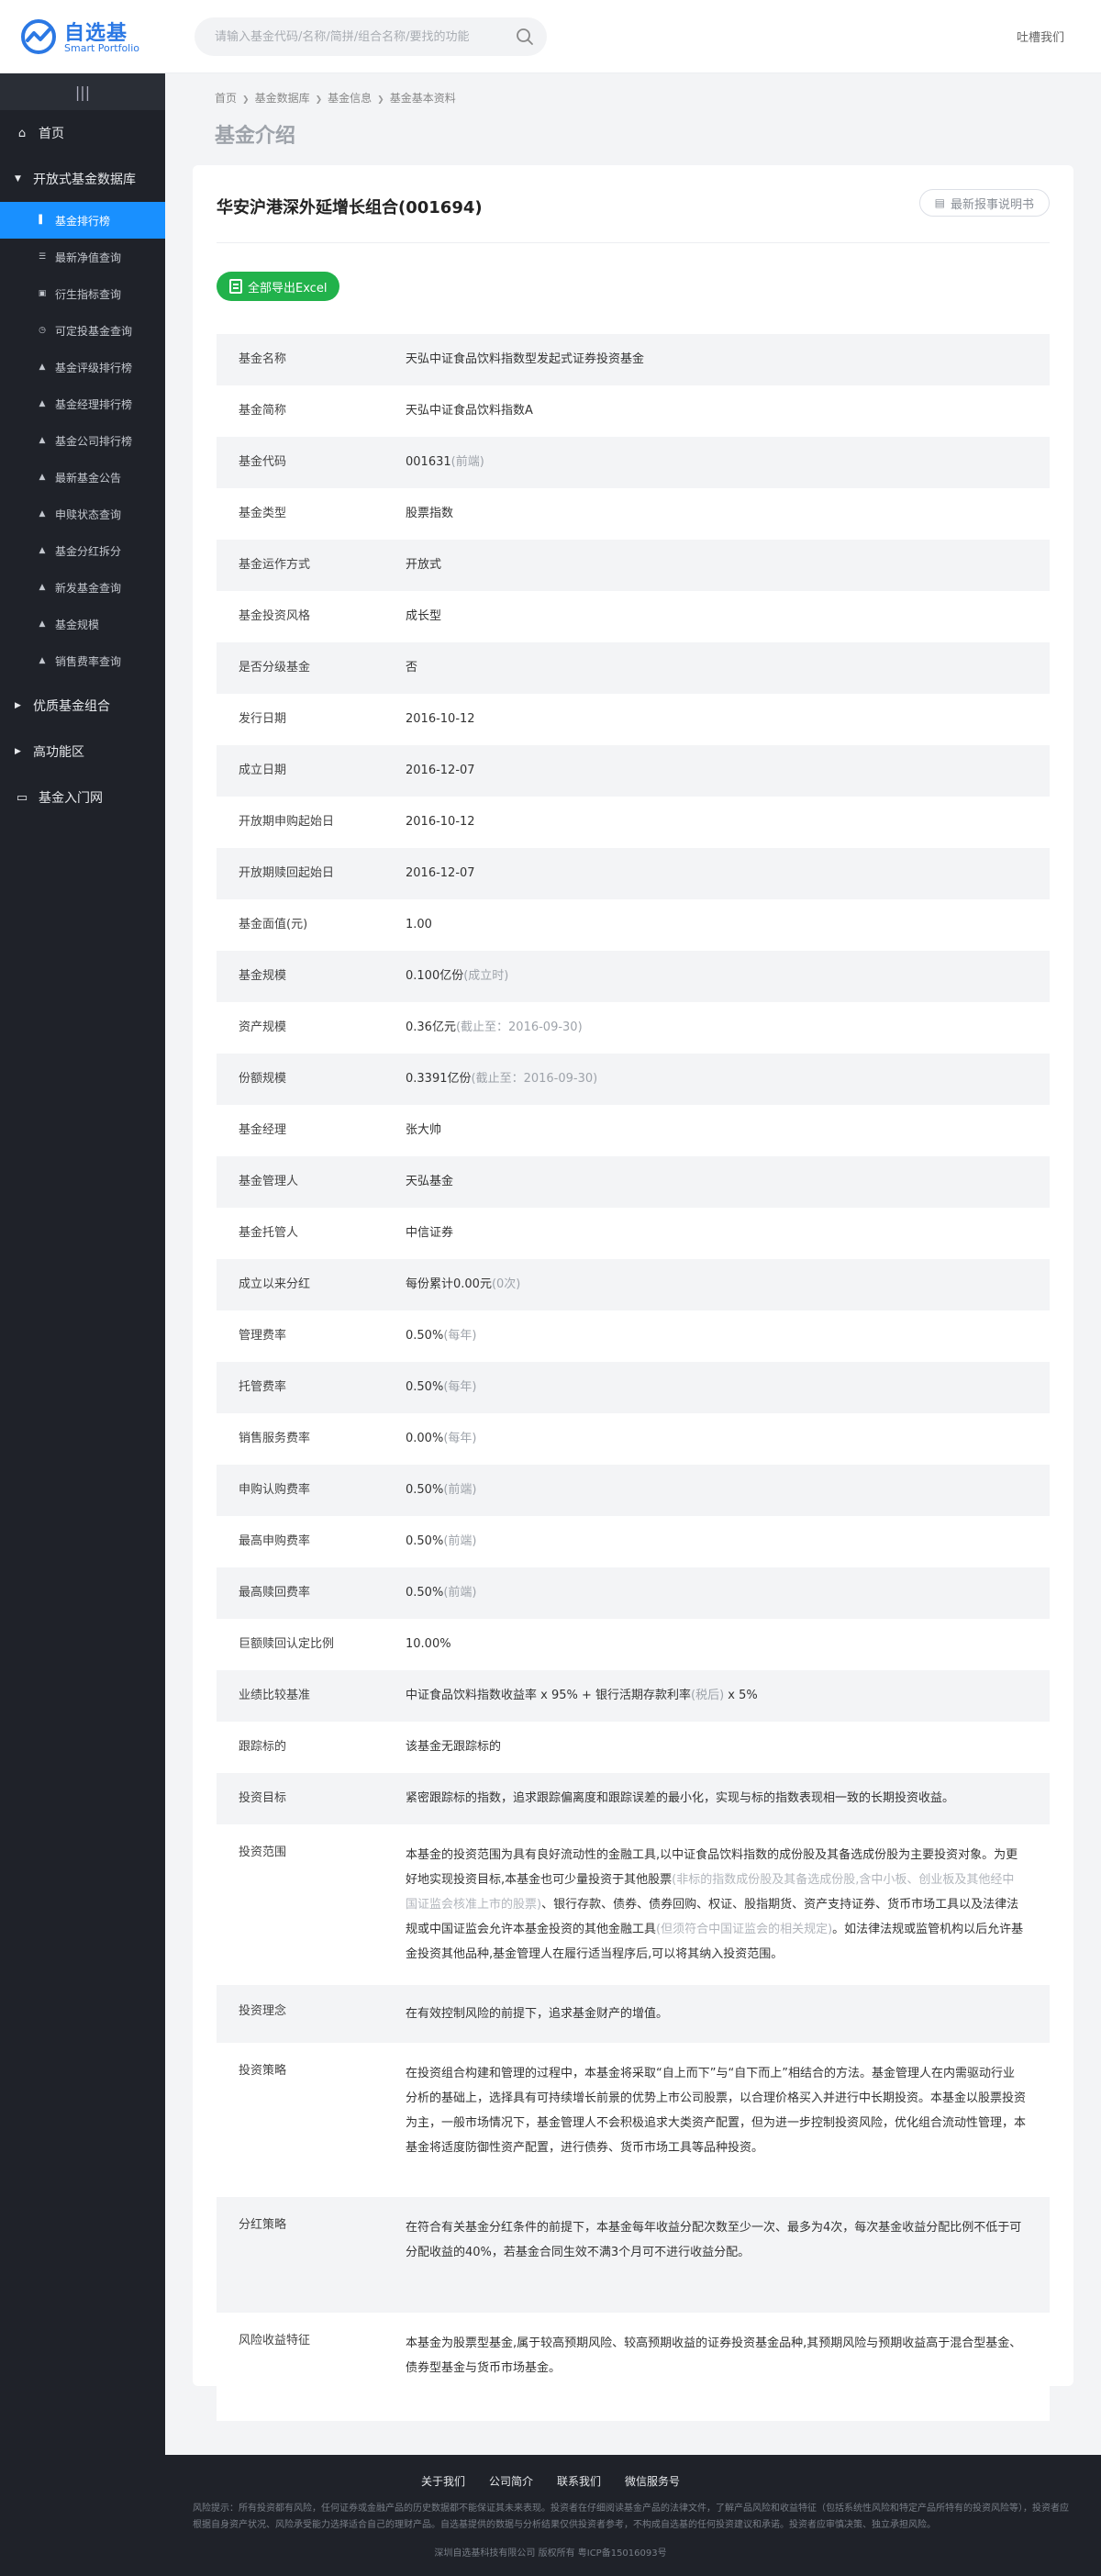  What do you see at coordinates (89, 37) in the screenshot?
I see `logo: 自选基 Smart Portfolio` at bounding box center [89, 37].